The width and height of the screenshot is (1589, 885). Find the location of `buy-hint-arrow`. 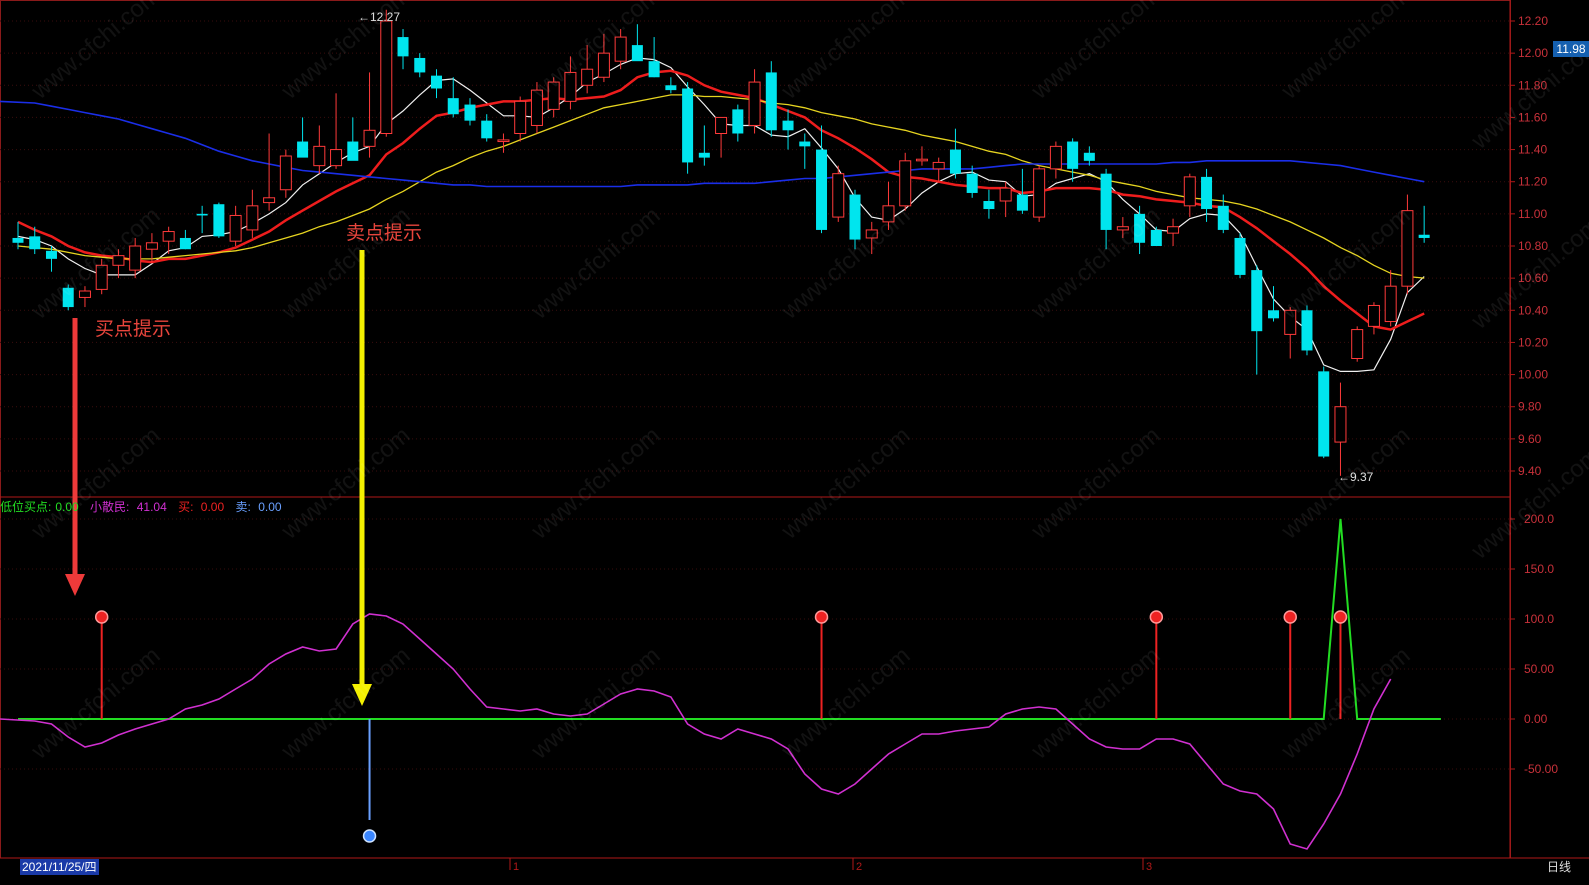

buy-hint-arrow is located at coordinates (75, 457).